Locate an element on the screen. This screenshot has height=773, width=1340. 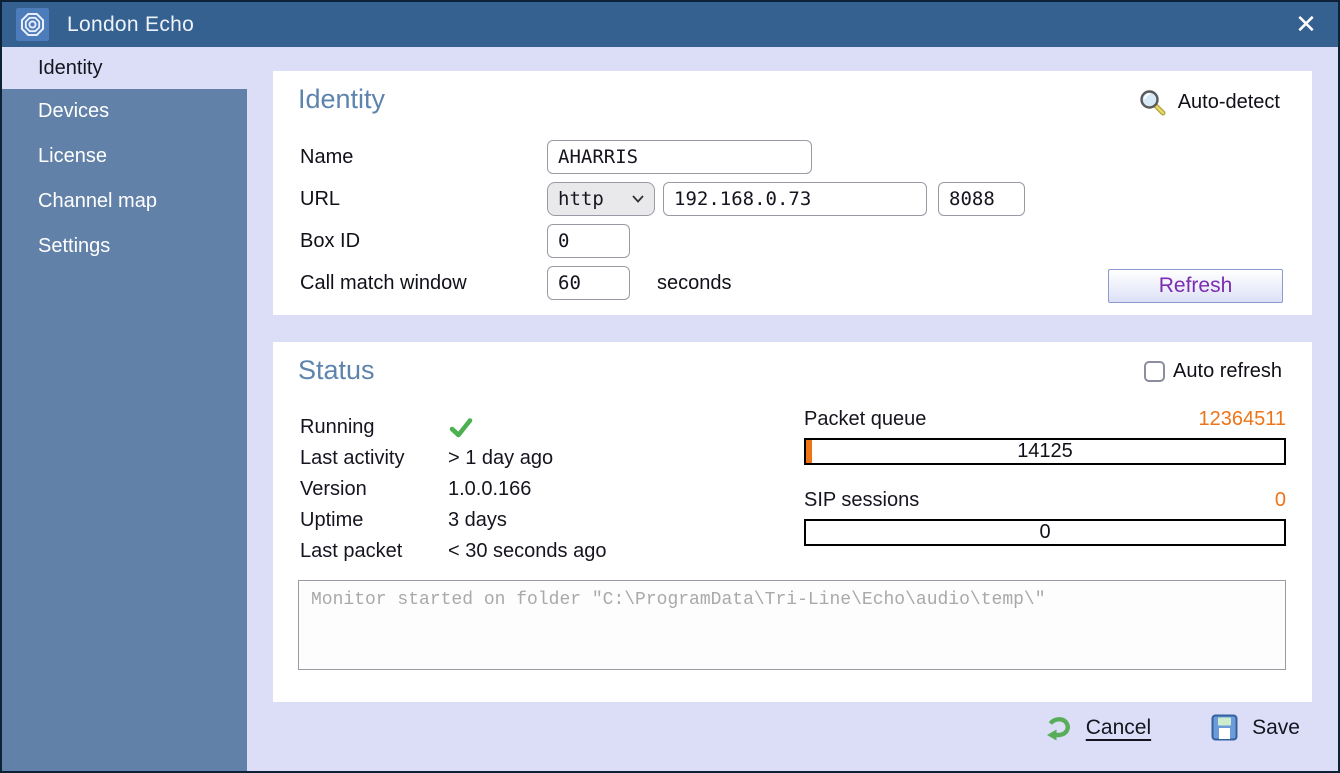
save-floppy-icon is located at coordinates (1224, 727).